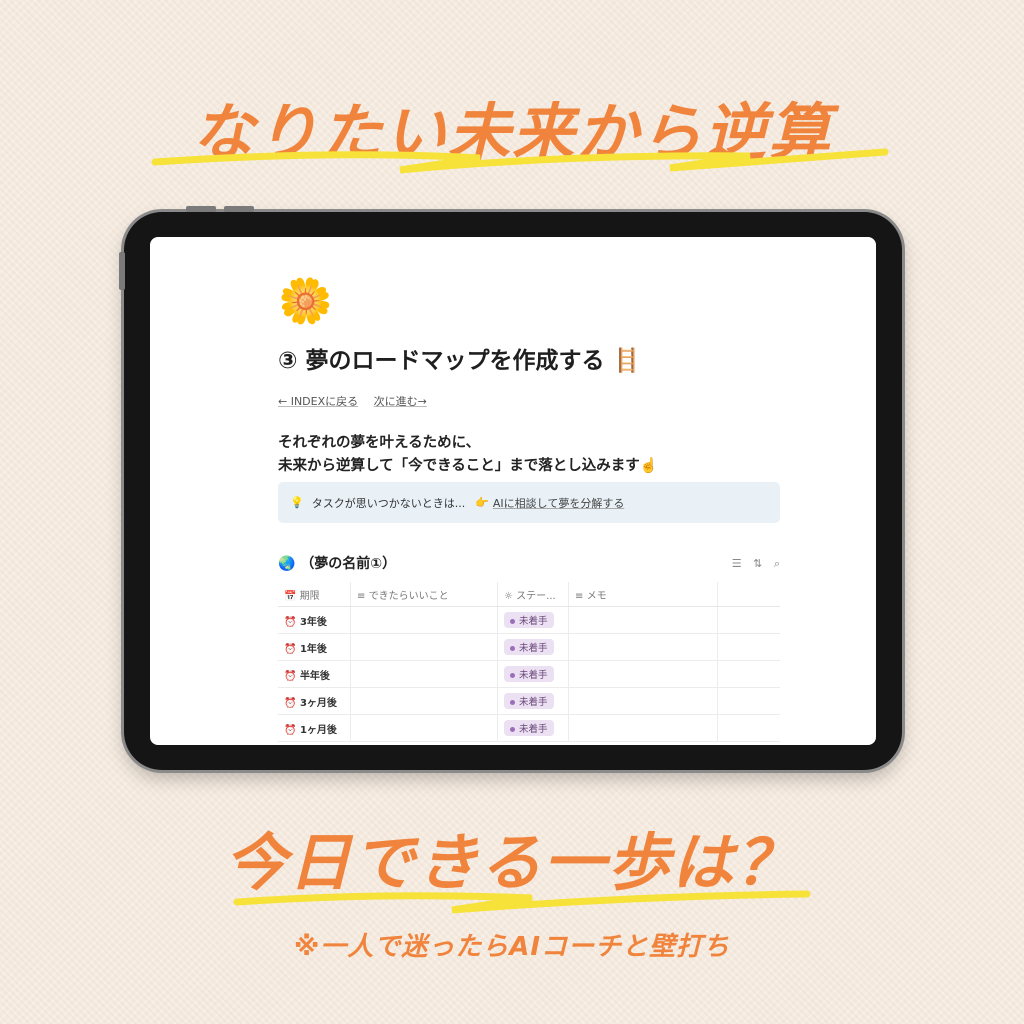 Image resolution: width=1024 pixels, height=1024 pixels. I want to click on deadline-cell: ⏰ 1年後, so click(314, 647).